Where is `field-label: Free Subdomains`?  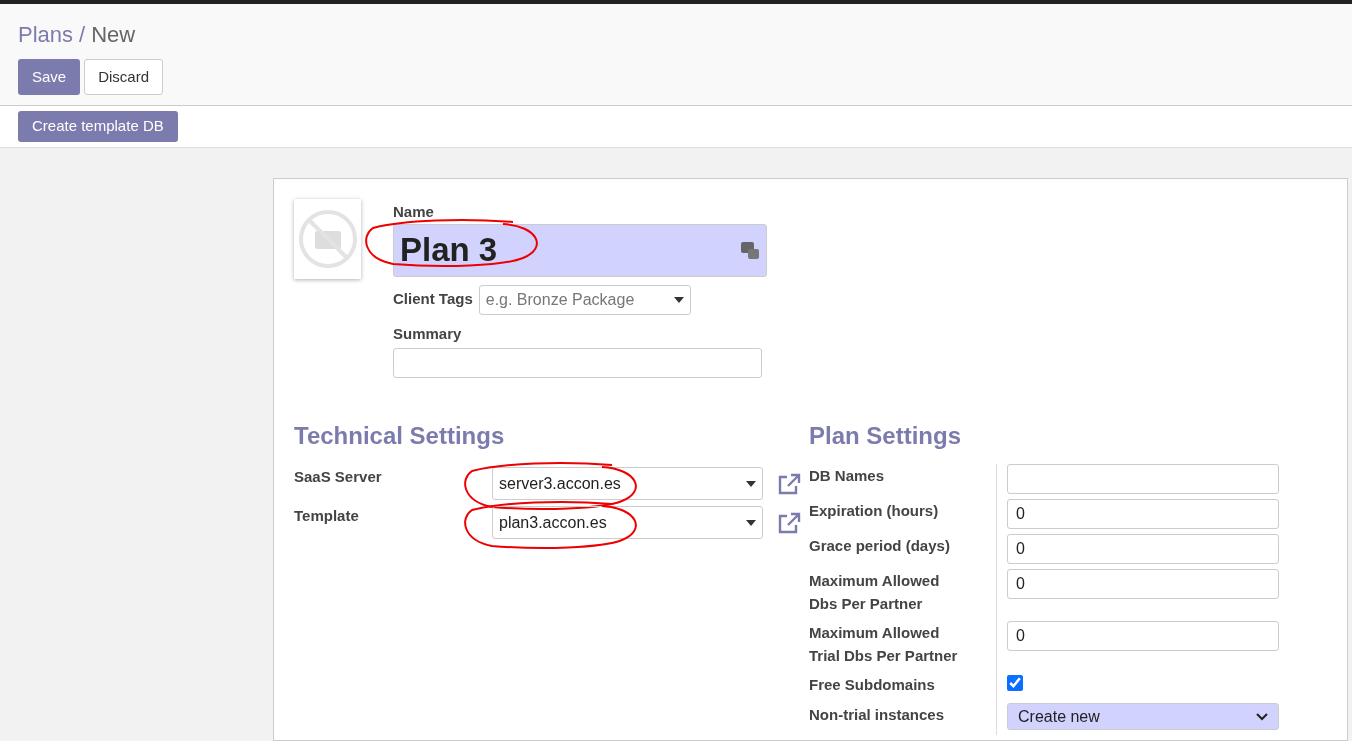
field-label: Free Subdomains is located at coordinates (903, 688).